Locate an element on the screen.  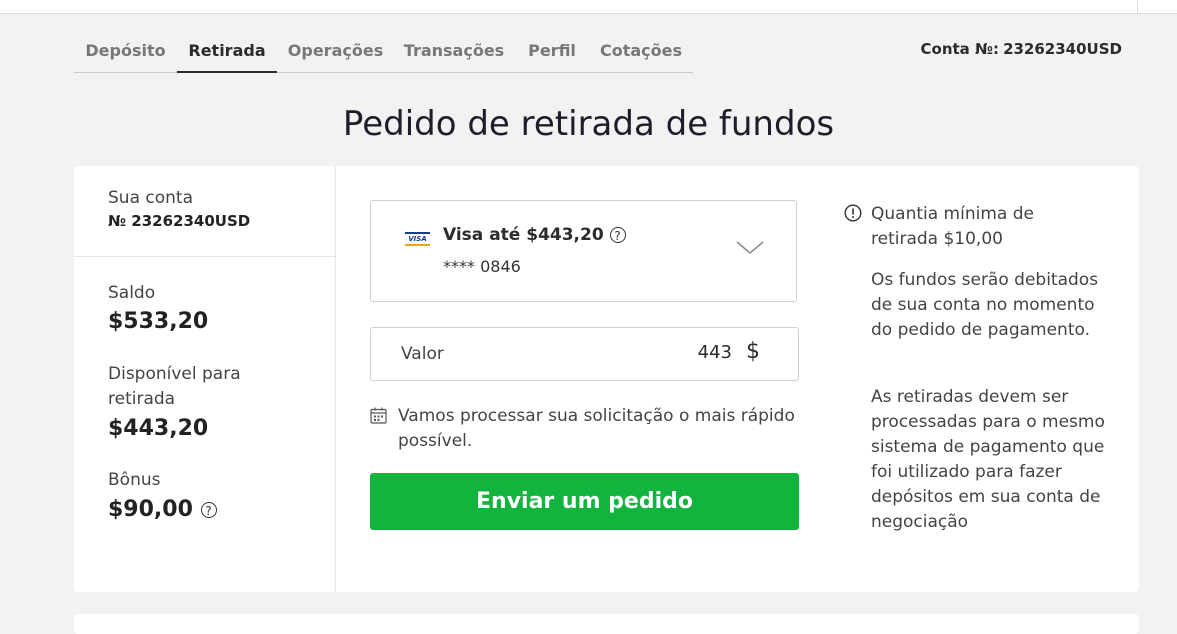
account-label: Sua conta is located at coordinates (150, 198).